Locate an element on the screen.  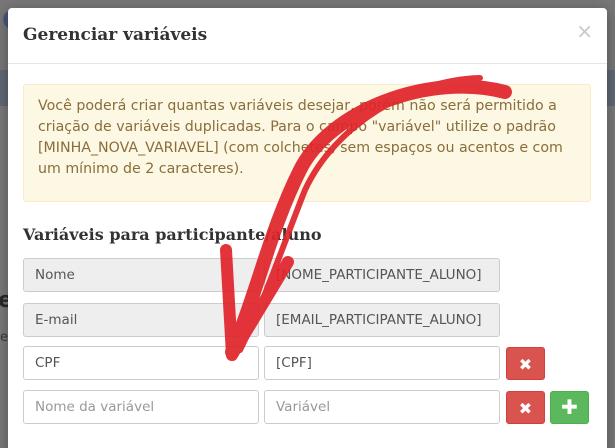
variable-name-input: CPF is located at coordinates (141, 363).